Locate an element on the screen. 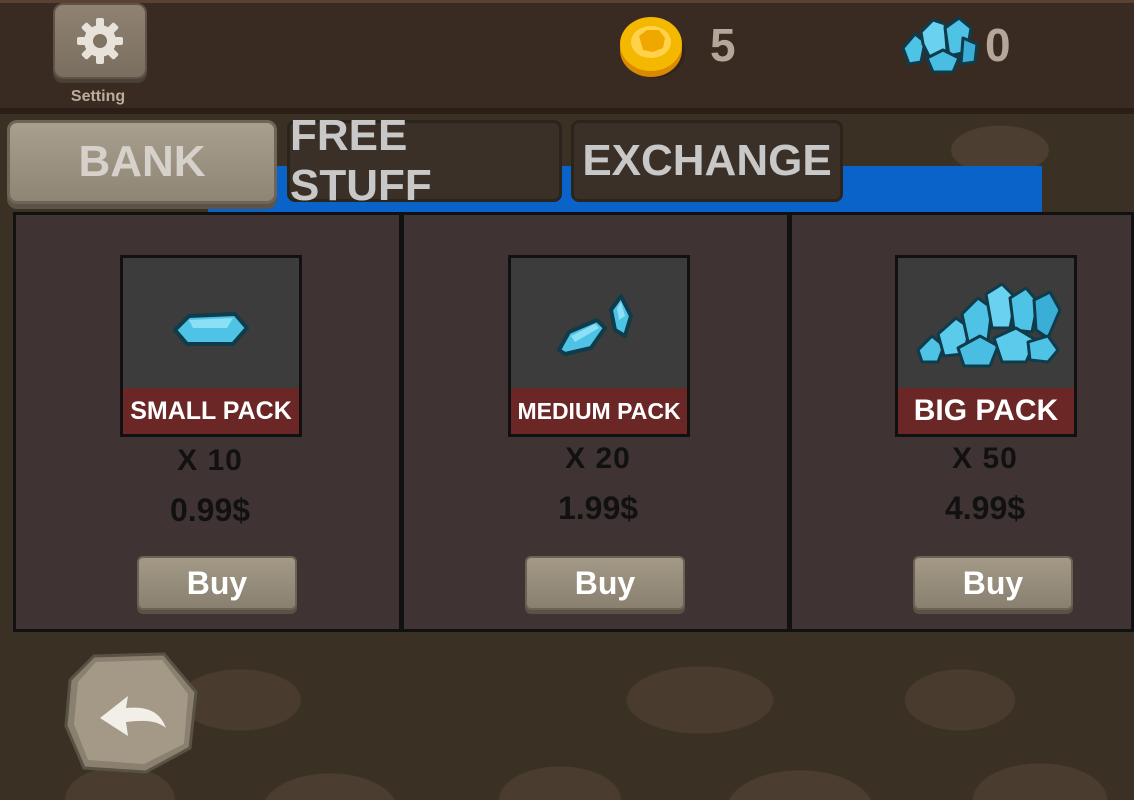 The height and width of the screenshot is (800, 1134). setting-button is located at coordinates (100, 41).